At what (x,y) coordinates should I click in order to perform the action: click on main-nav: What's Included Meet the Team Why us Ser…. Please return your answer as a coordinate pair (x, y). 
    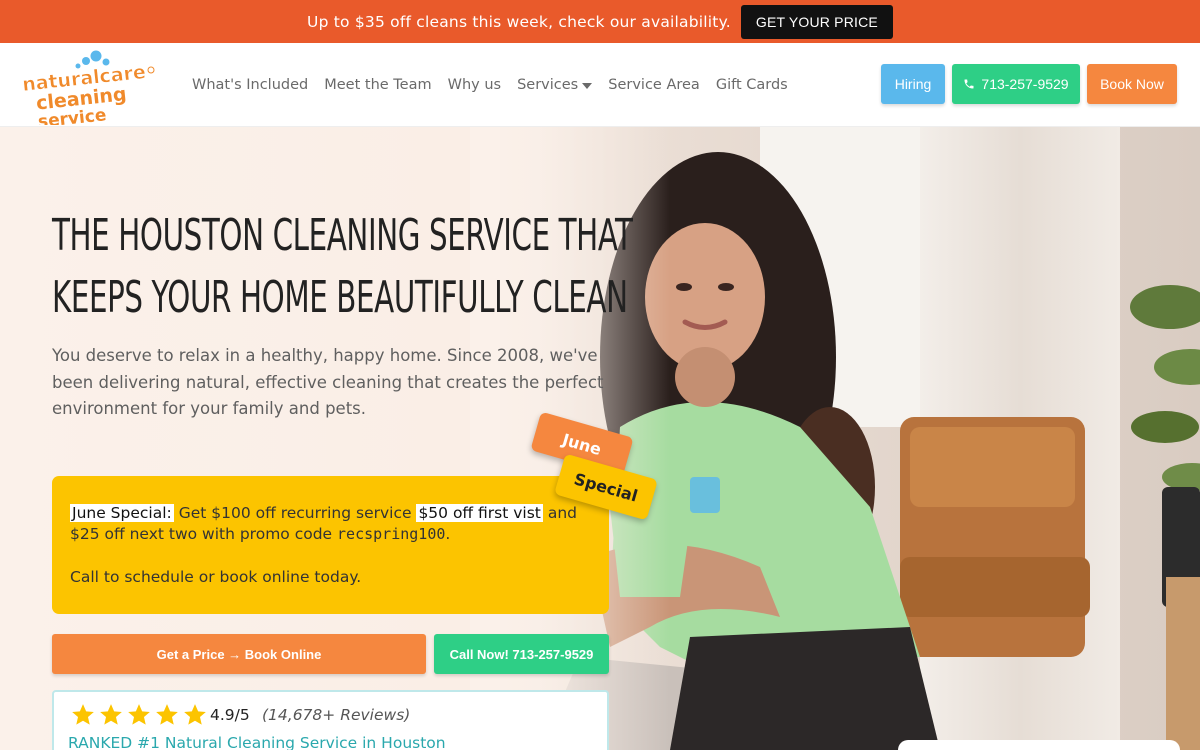
    Looking at the image, I should click on (490, 85).